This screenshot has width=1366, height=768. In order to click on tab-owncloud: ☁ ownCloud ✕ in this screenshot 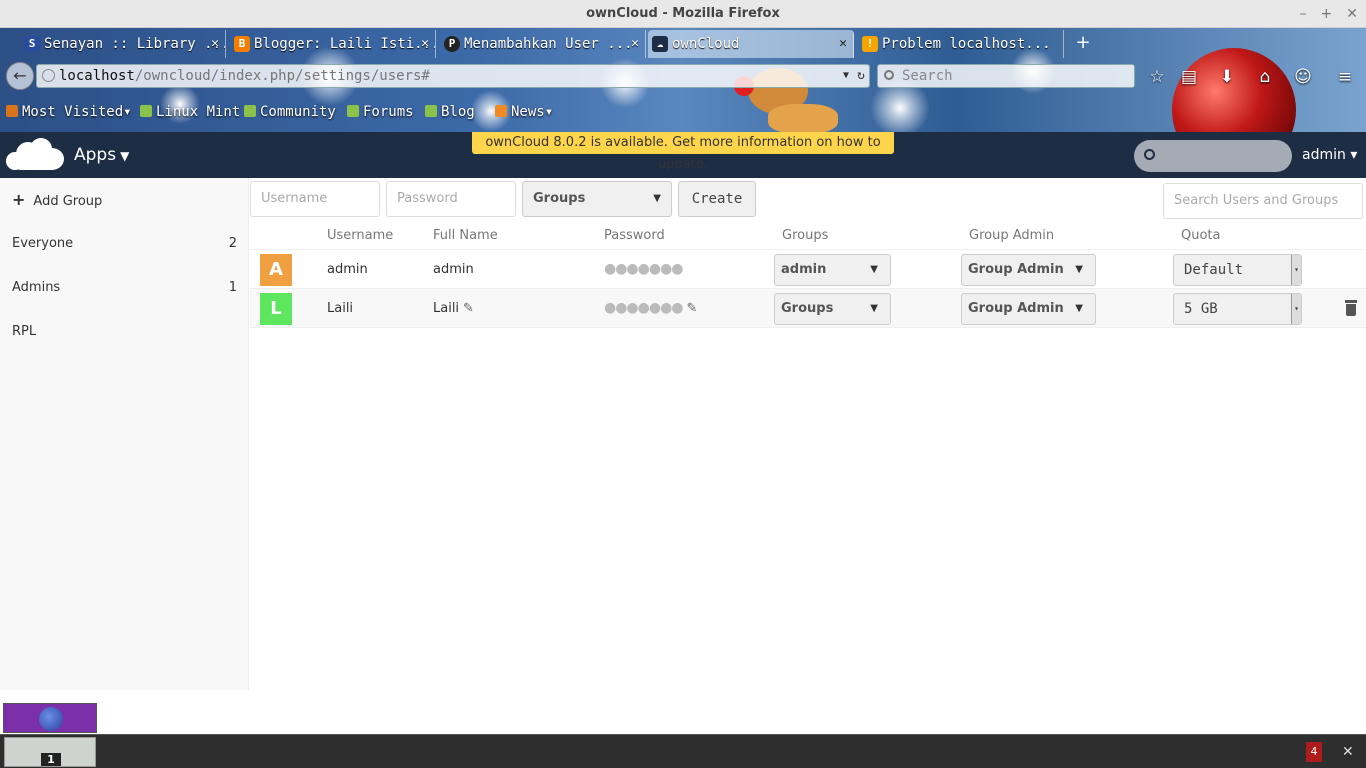, I will do `click(751, 44)`.